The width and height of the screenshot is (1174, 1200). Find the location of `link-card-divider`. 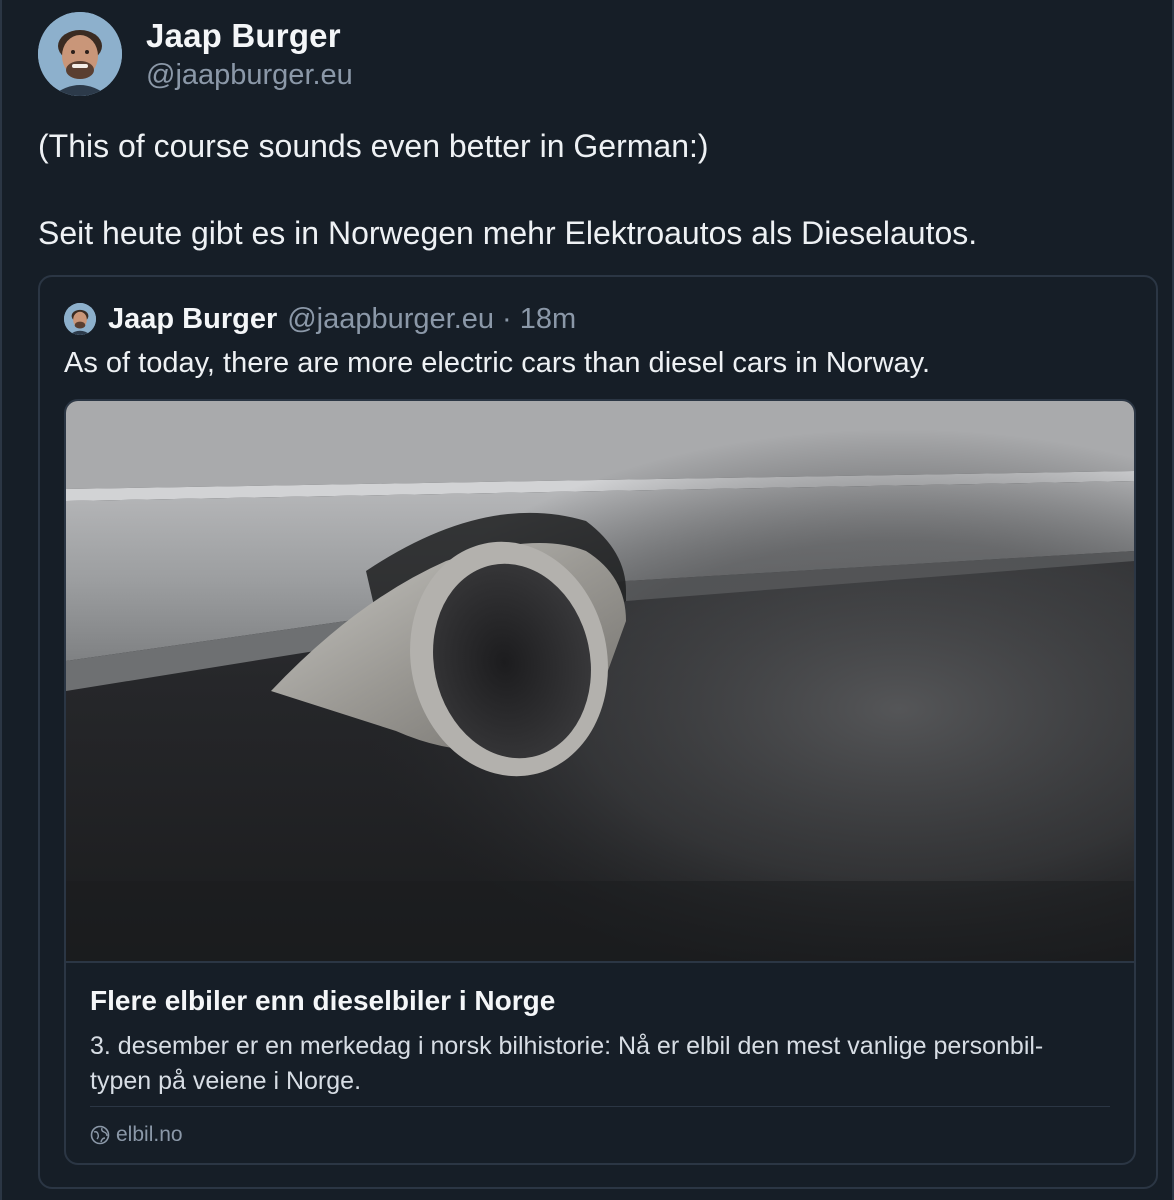

link-card-divider is located at coordinates (600, 962).